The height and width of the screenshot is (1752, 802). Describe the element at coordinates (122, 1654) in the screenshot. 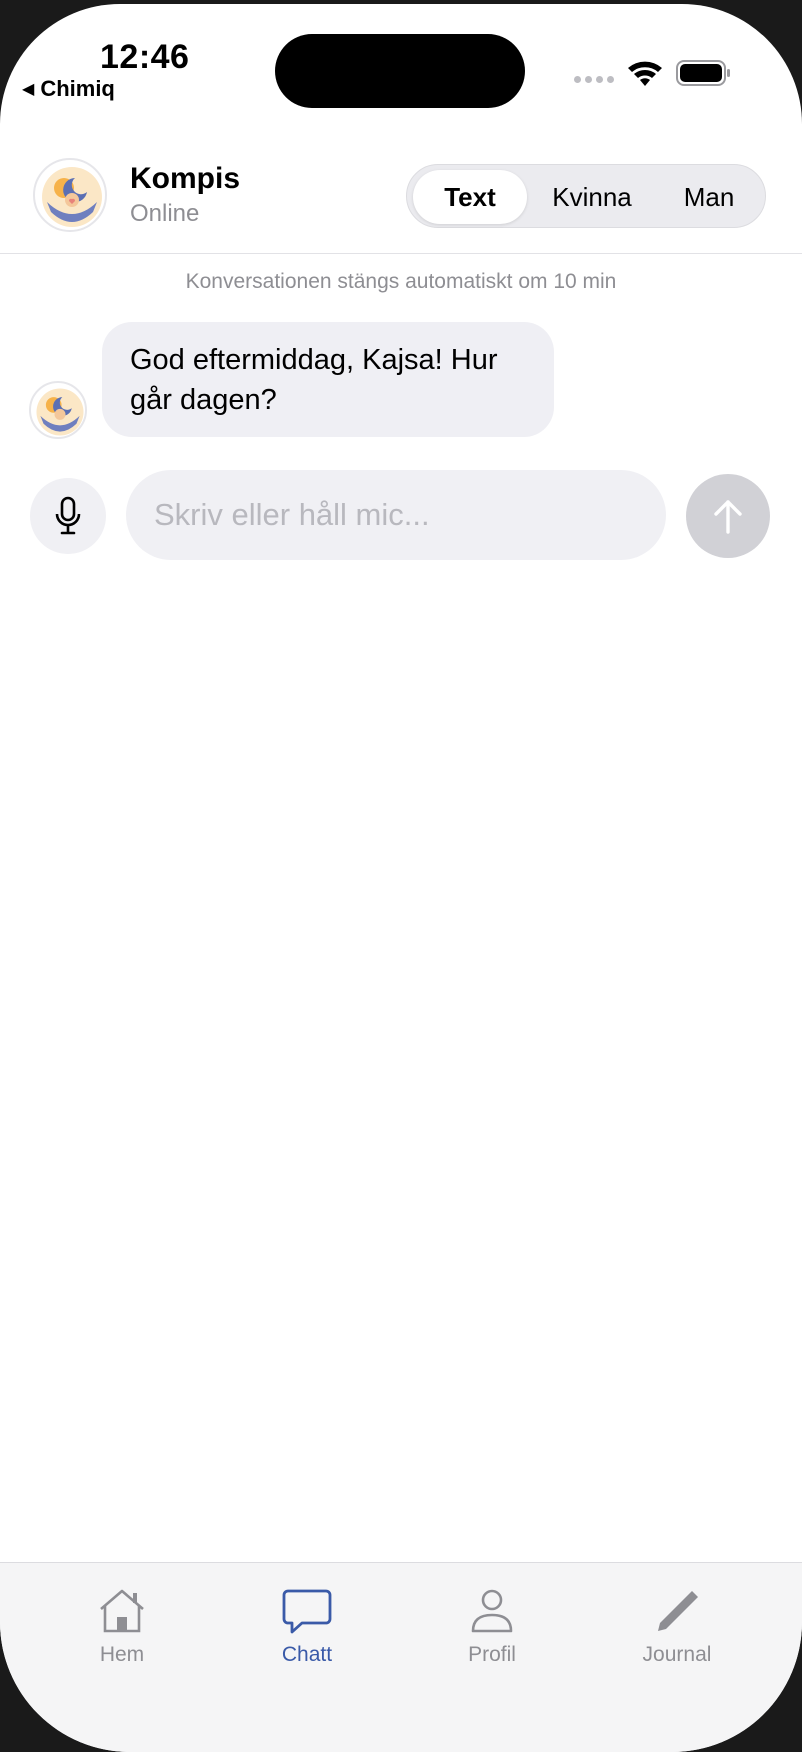

I see `tab-label: Hem` at that location.